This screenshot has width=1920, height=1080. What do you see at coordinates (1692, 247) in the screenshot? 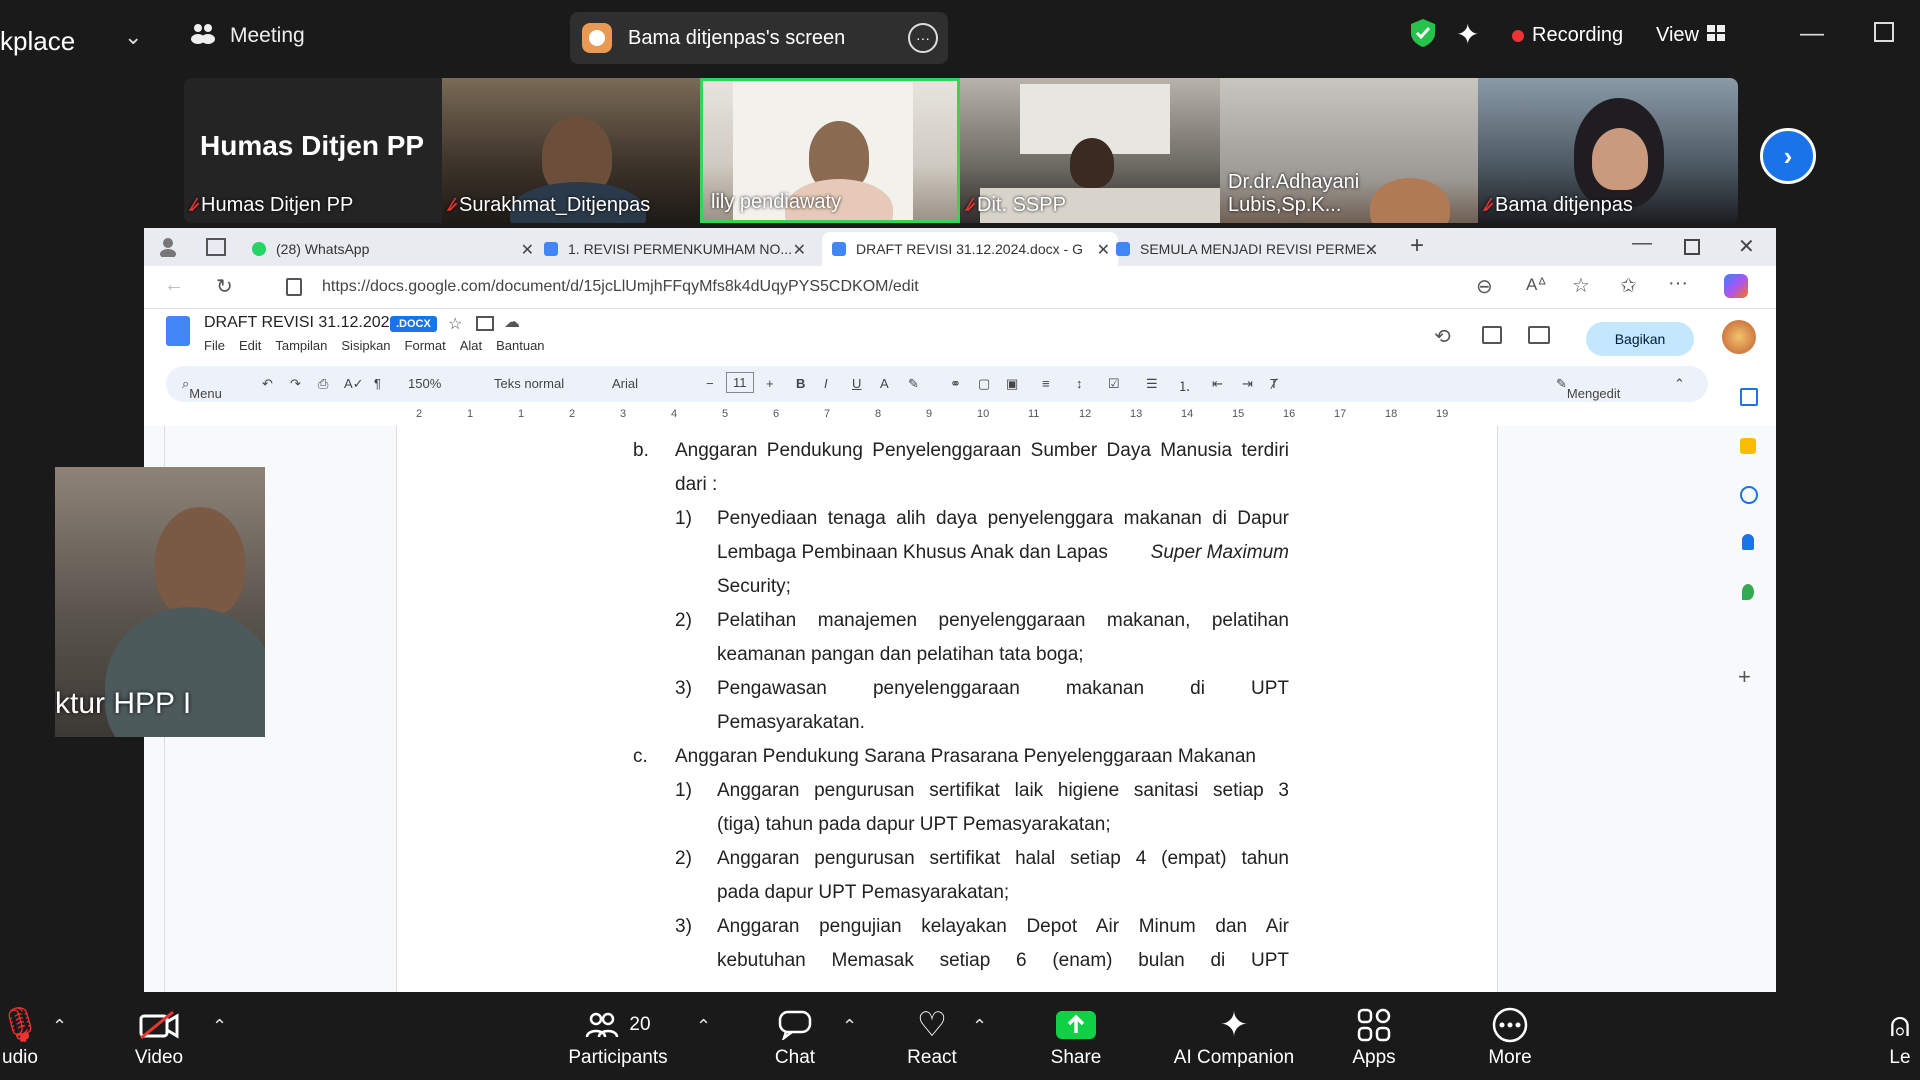
I see `restore-icon` at bounding box center [1692, 247].